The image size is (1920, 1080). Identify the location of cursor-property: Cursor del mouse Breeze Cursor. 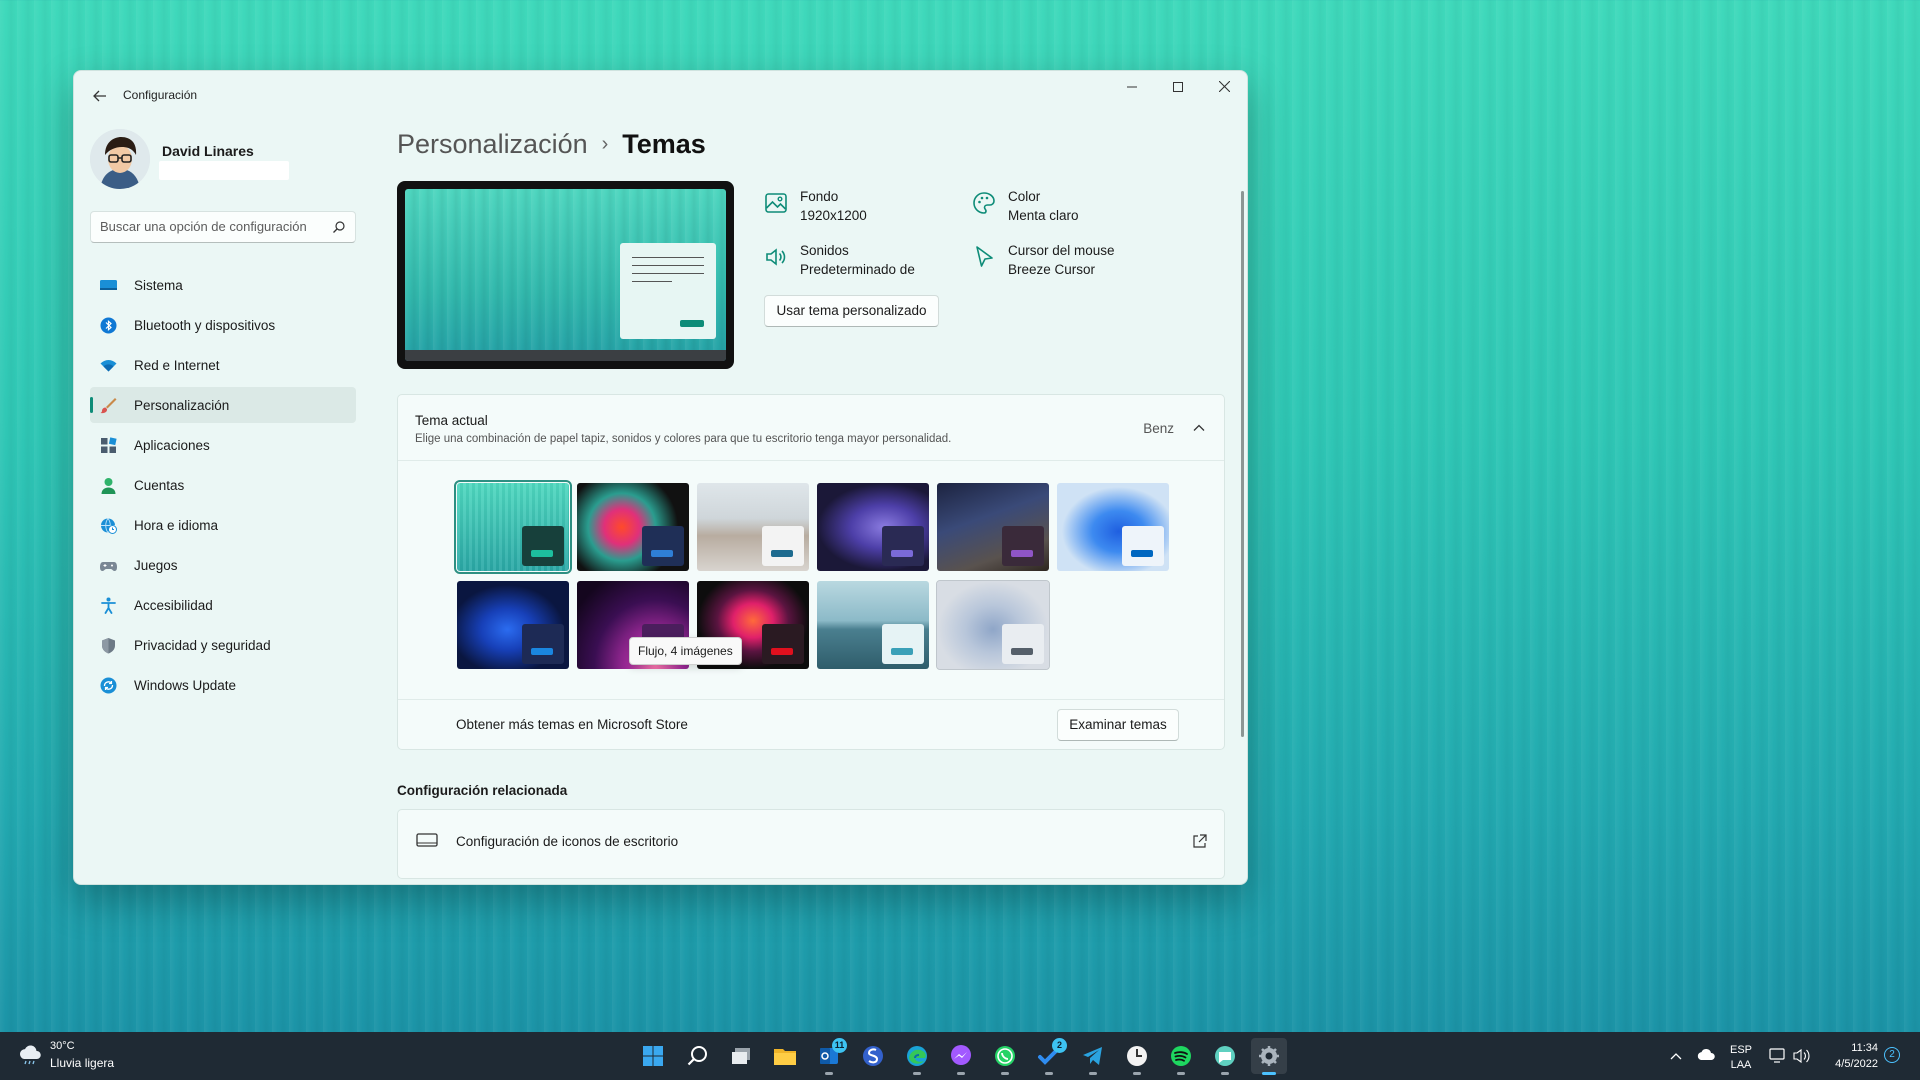
(1072, 263).